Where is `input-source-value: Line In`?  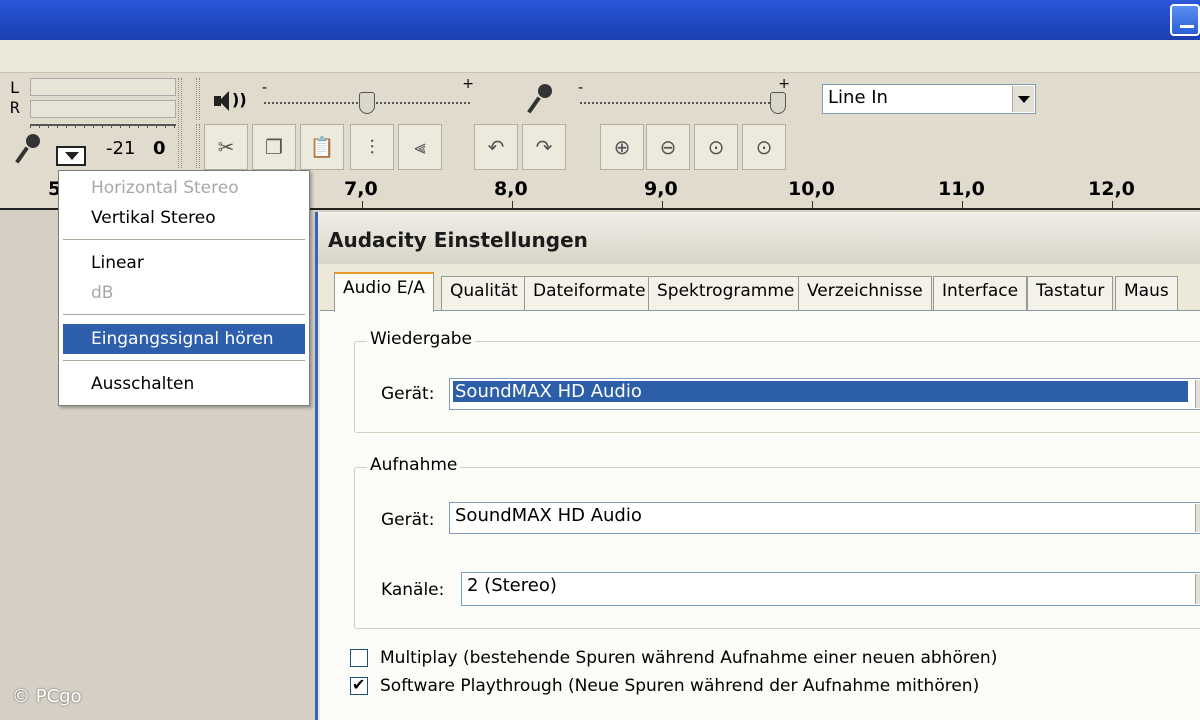 input-source-value: Line In is located at coordinates (858, 97).